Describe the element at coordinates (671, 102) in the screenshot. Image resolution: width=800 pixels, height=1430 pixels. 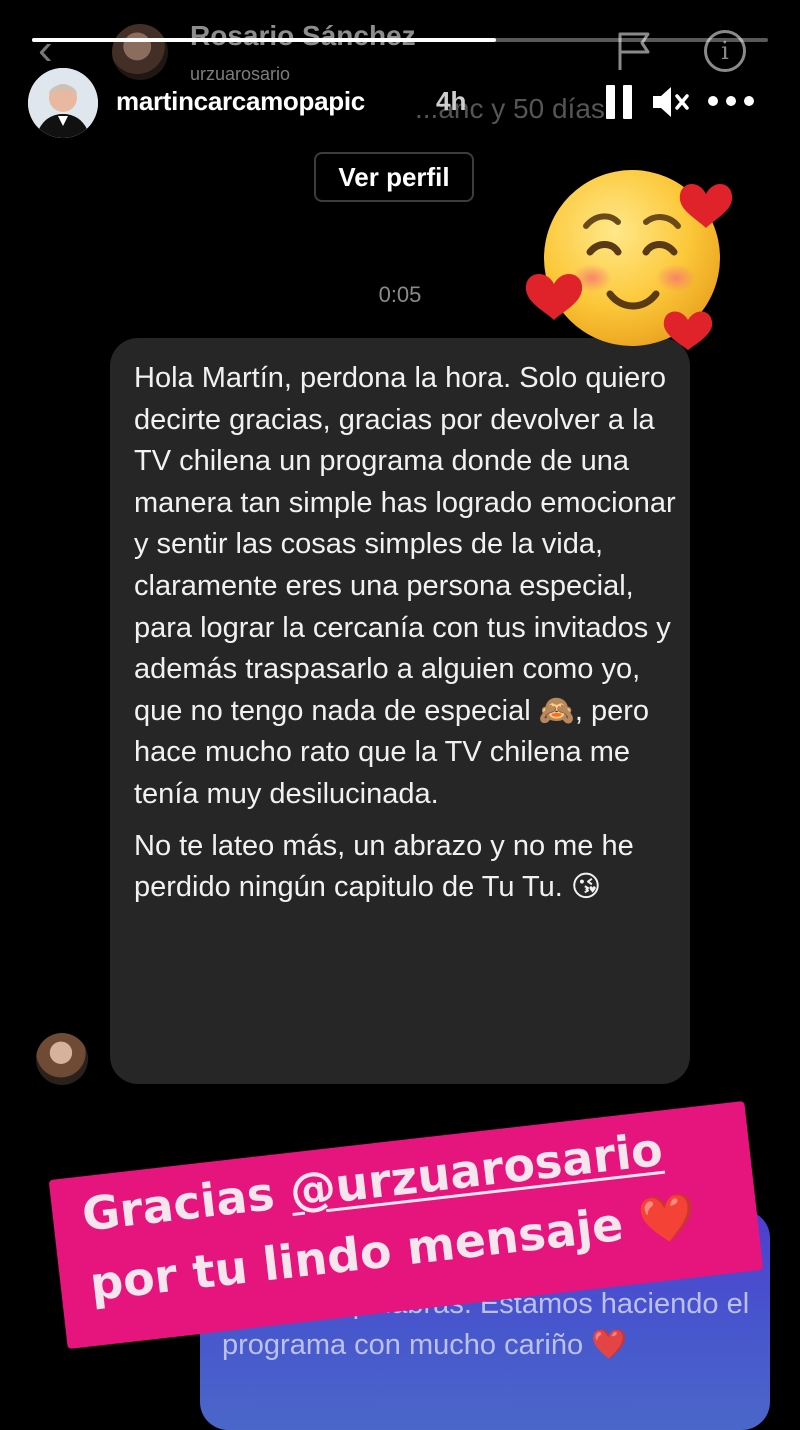
I see `speaker-muted-icon` at that location.